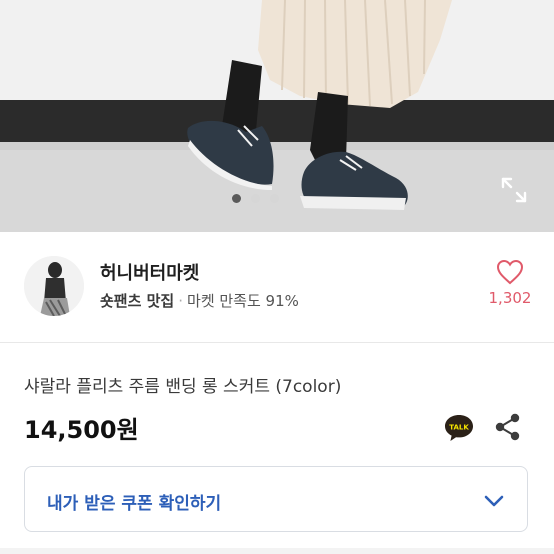 Image resolution: width=554 pixels, height=554 pixels. I want to click on coupon-label: 내가 받은 쿠폰 확인하기, so click(134, 504).